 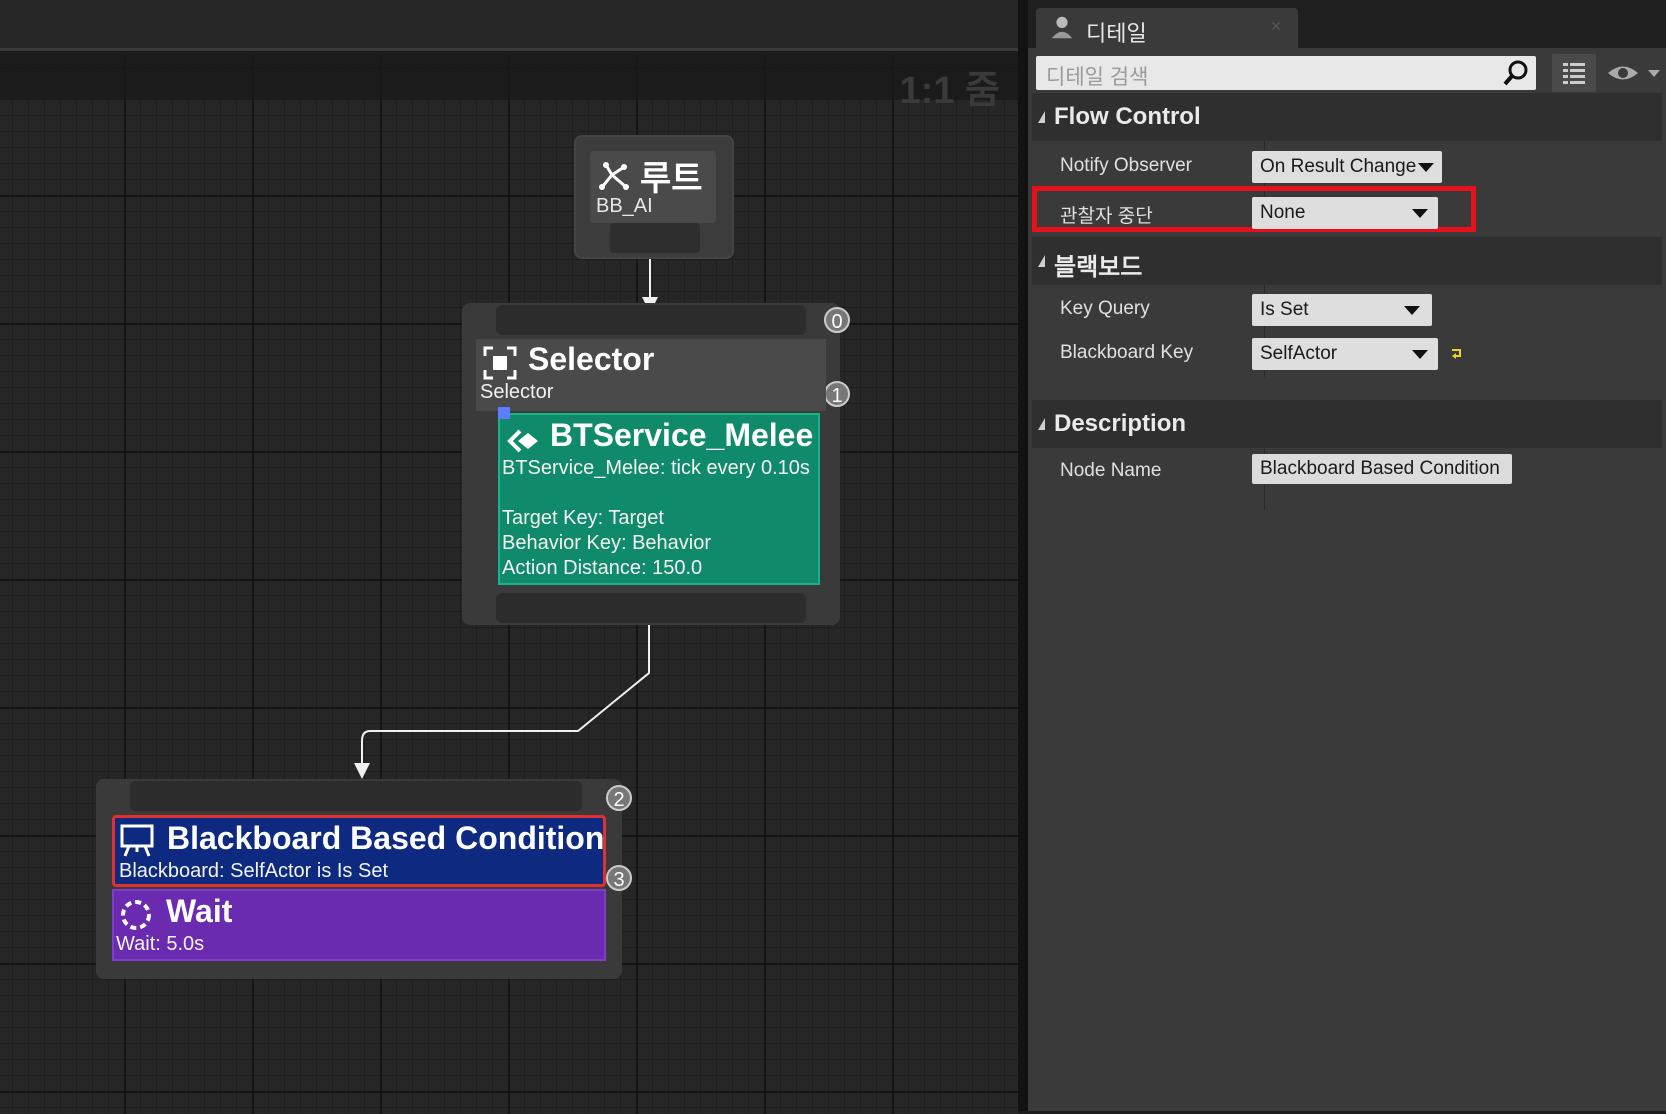 What do you see at coordinates (1338, 166) in the screenshot?
I see `notify-observer-value: On Result Change` at bounding box center [1338, 166].